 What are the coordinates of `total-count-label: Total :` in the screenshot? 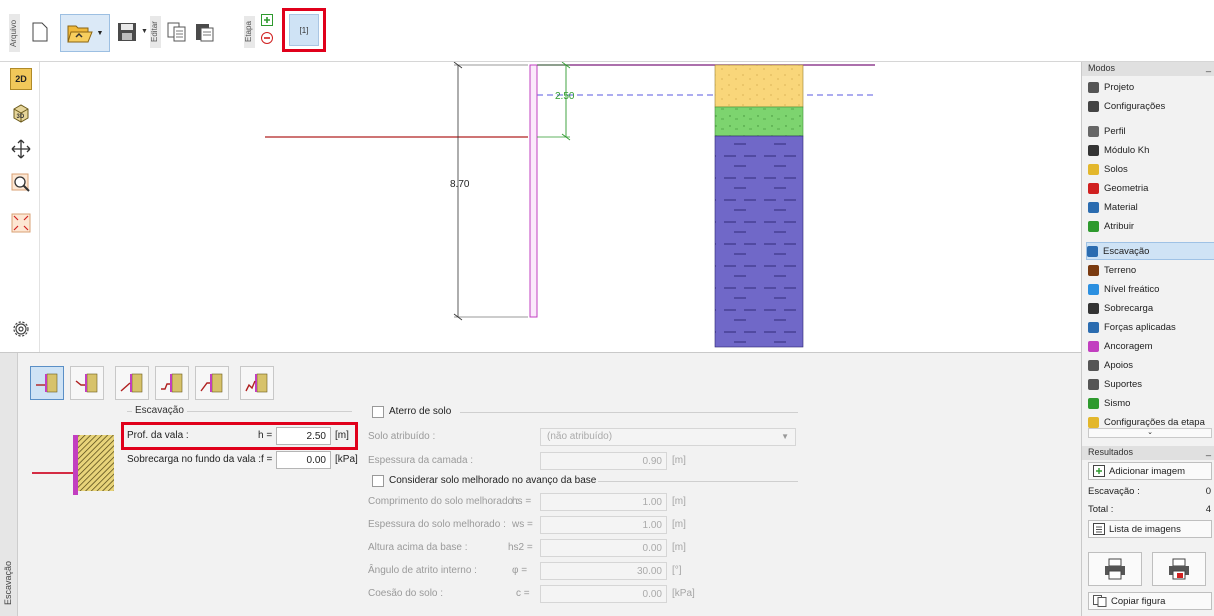 It's located at (1101, 509).